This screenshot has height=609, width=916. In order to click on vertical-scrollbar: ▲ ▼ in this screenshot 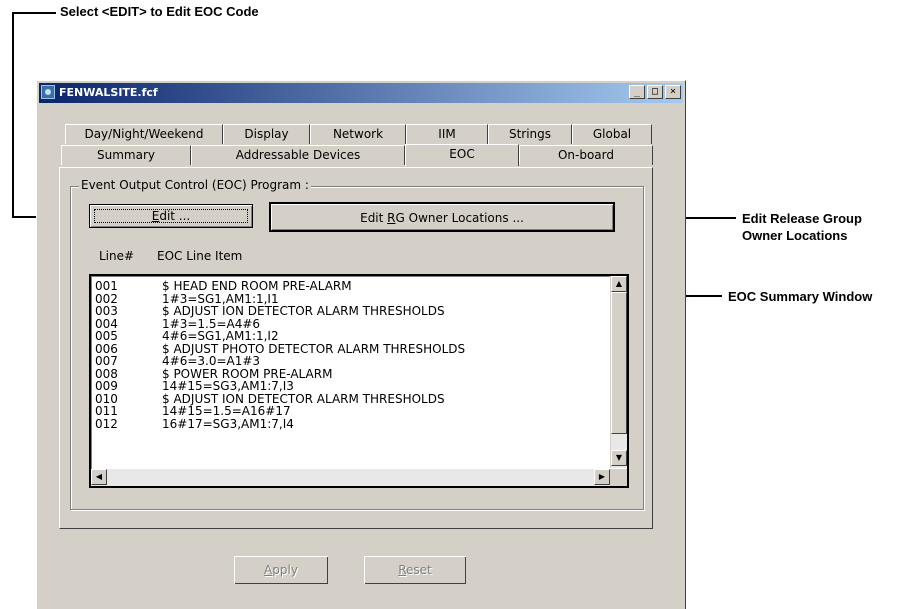, I will do `click(618, 372)`.